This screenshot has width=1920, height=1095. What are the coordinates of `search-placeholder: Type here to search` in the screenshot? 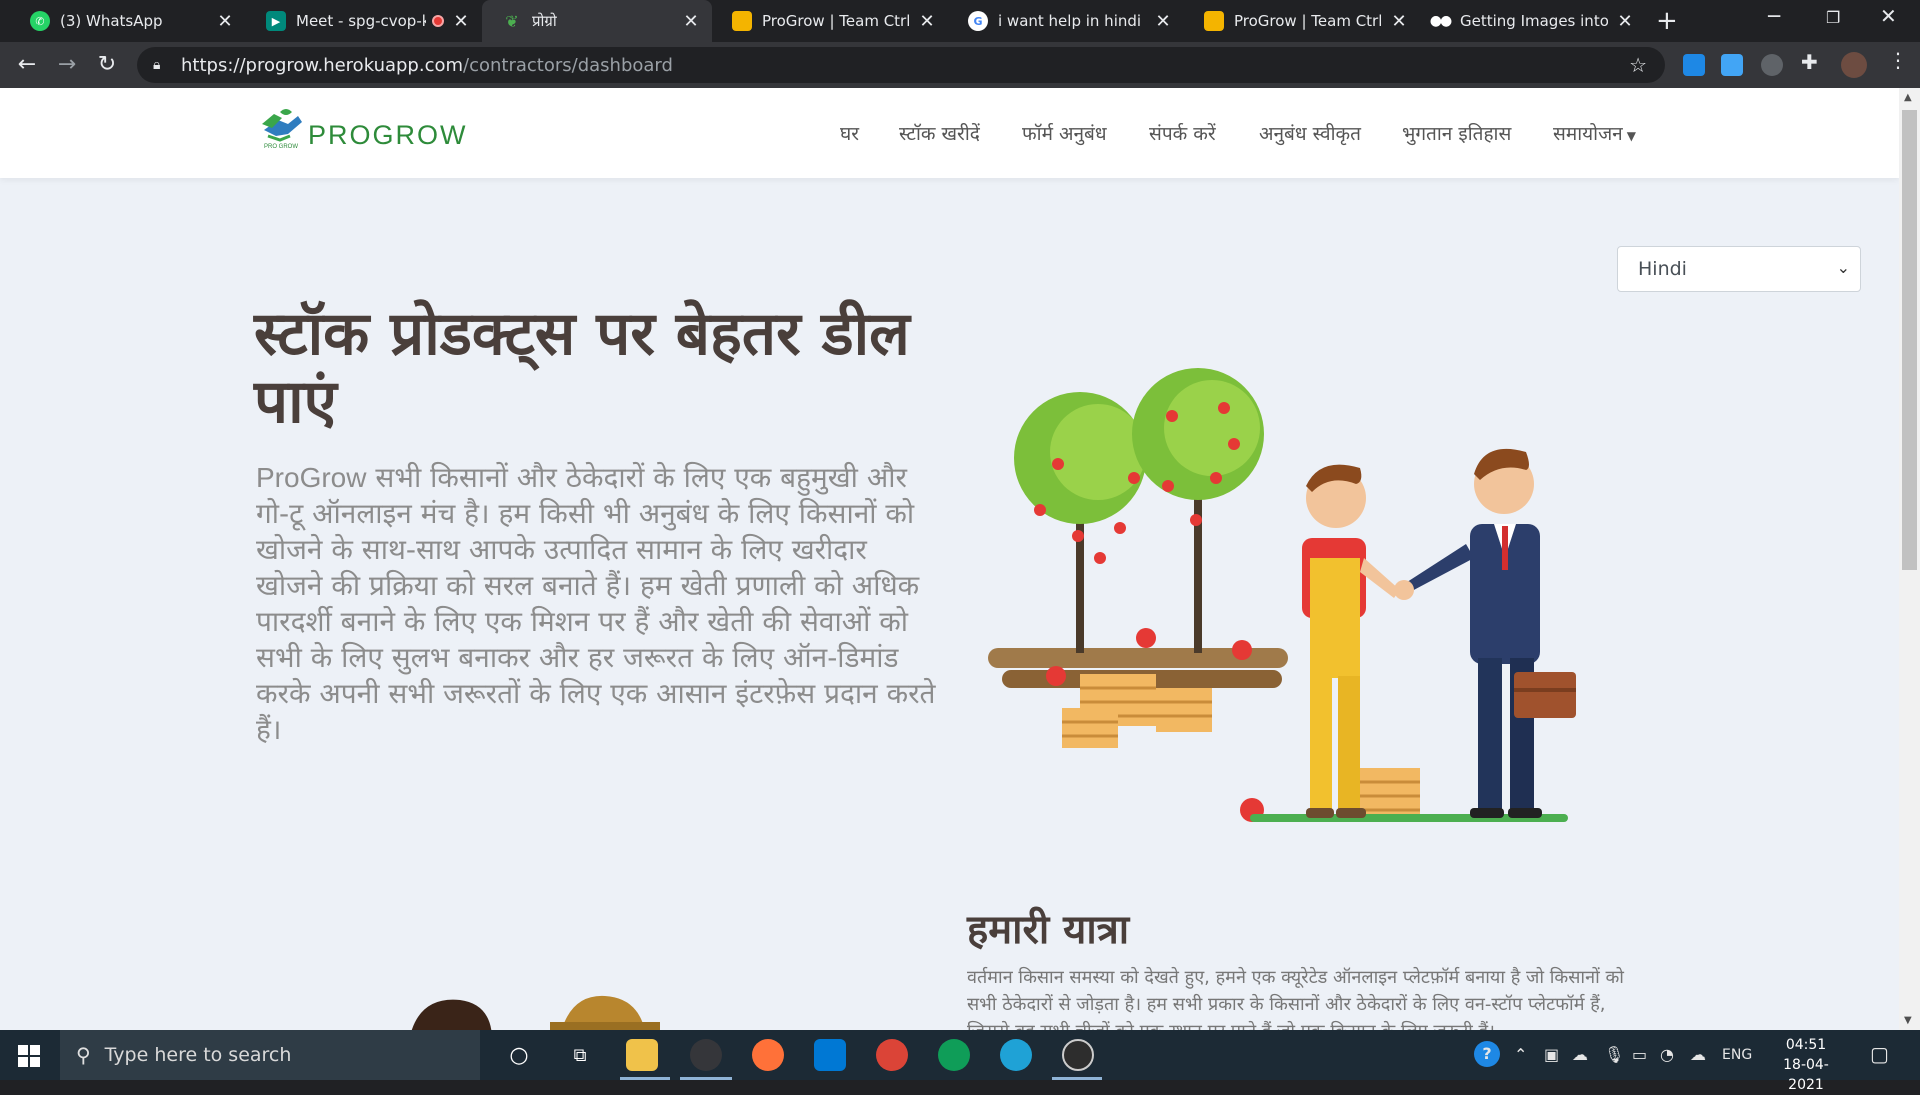 It's located at (198, 1055).